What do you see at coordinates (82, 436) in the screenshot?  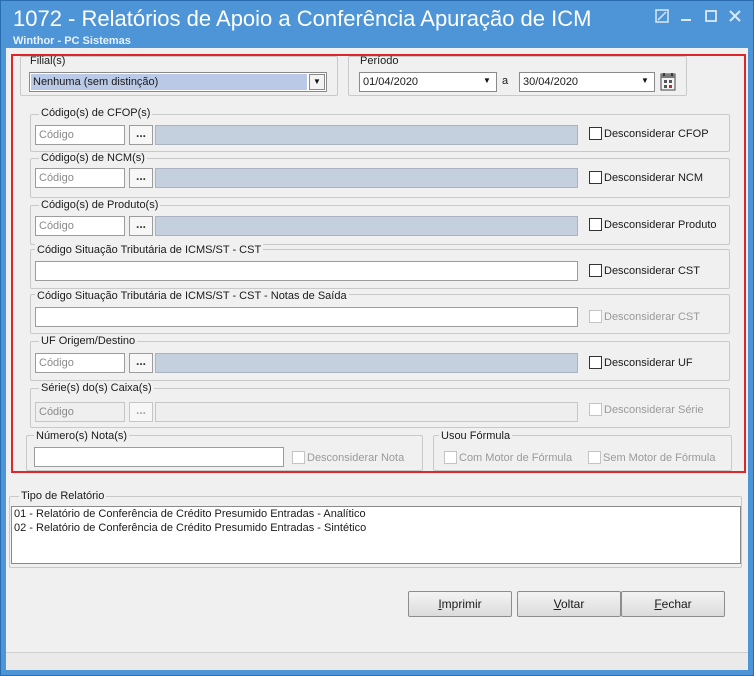 I see `nota-label: Número(s) Nota(s)` at bounding box center [82, 436].